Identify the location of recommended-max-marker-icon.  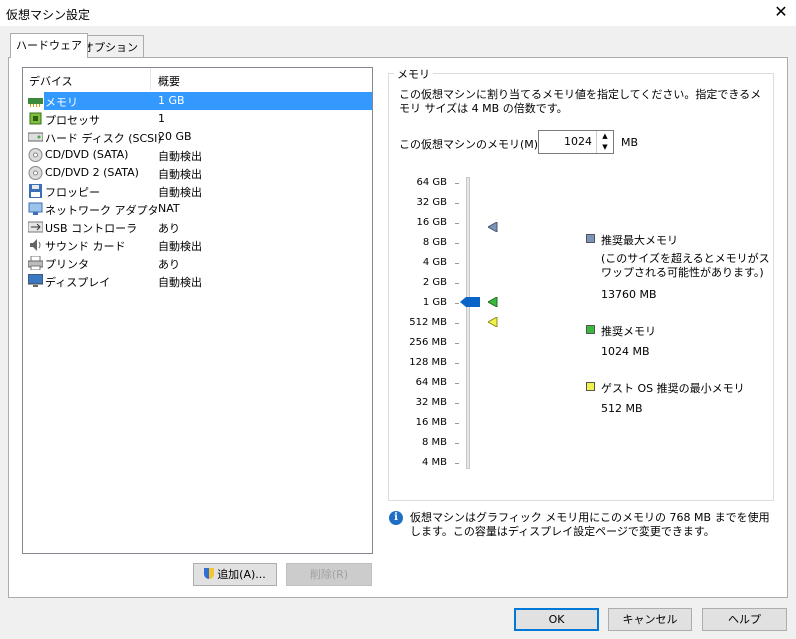
(492, 228).